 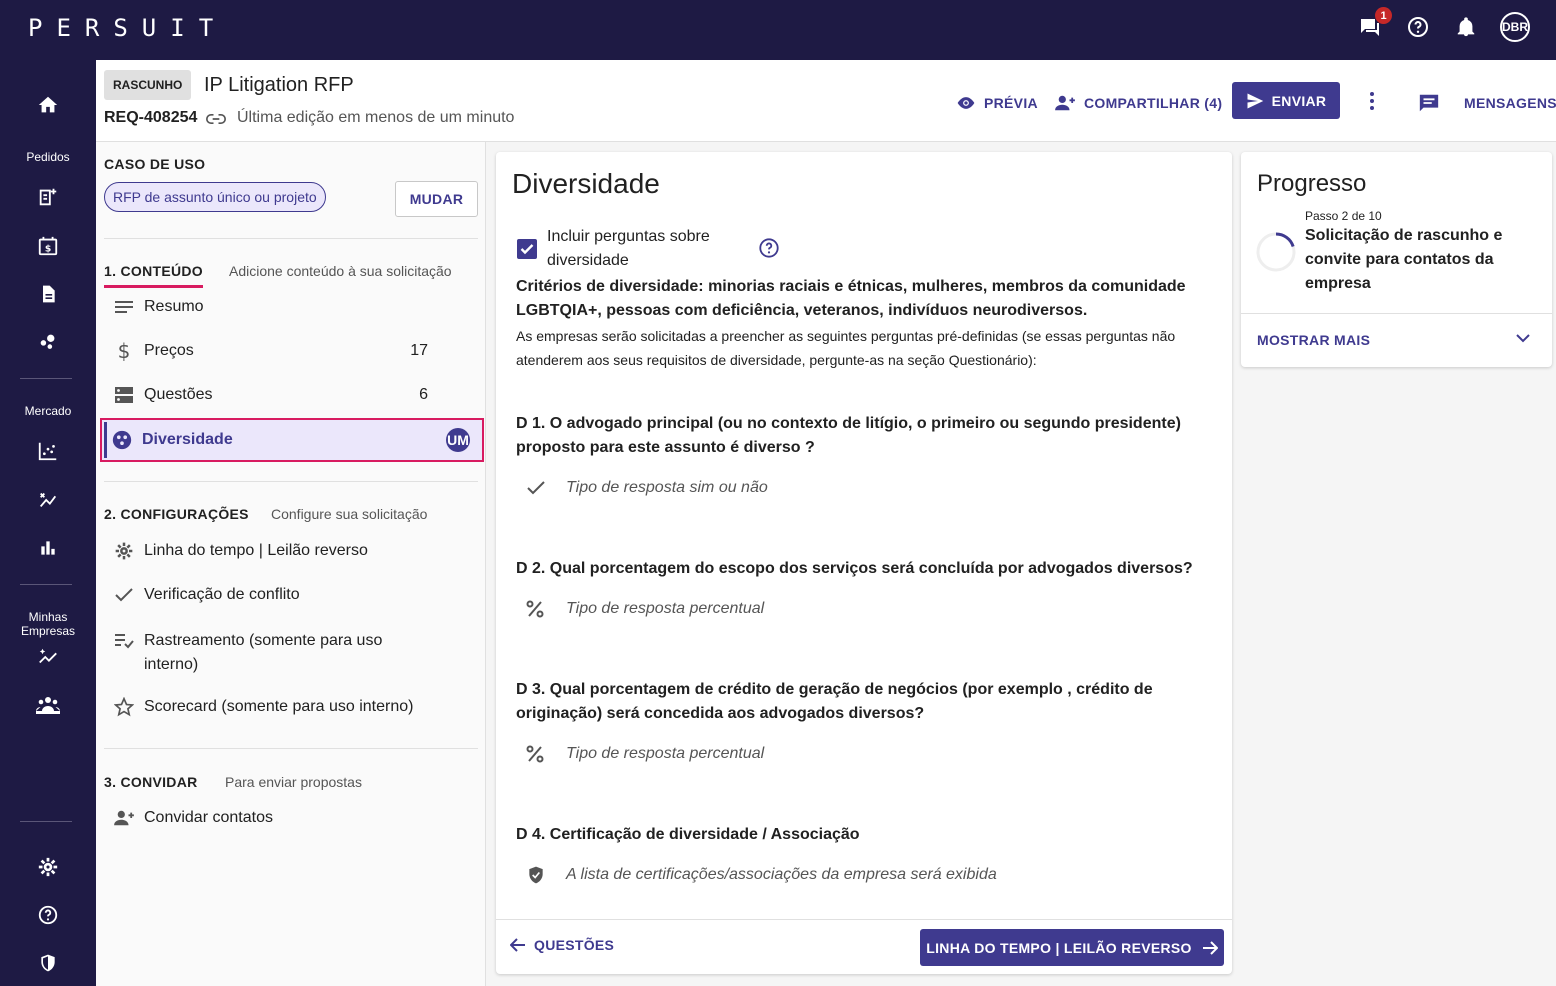 I want to click on team-icon, so click(x=48, y=705).